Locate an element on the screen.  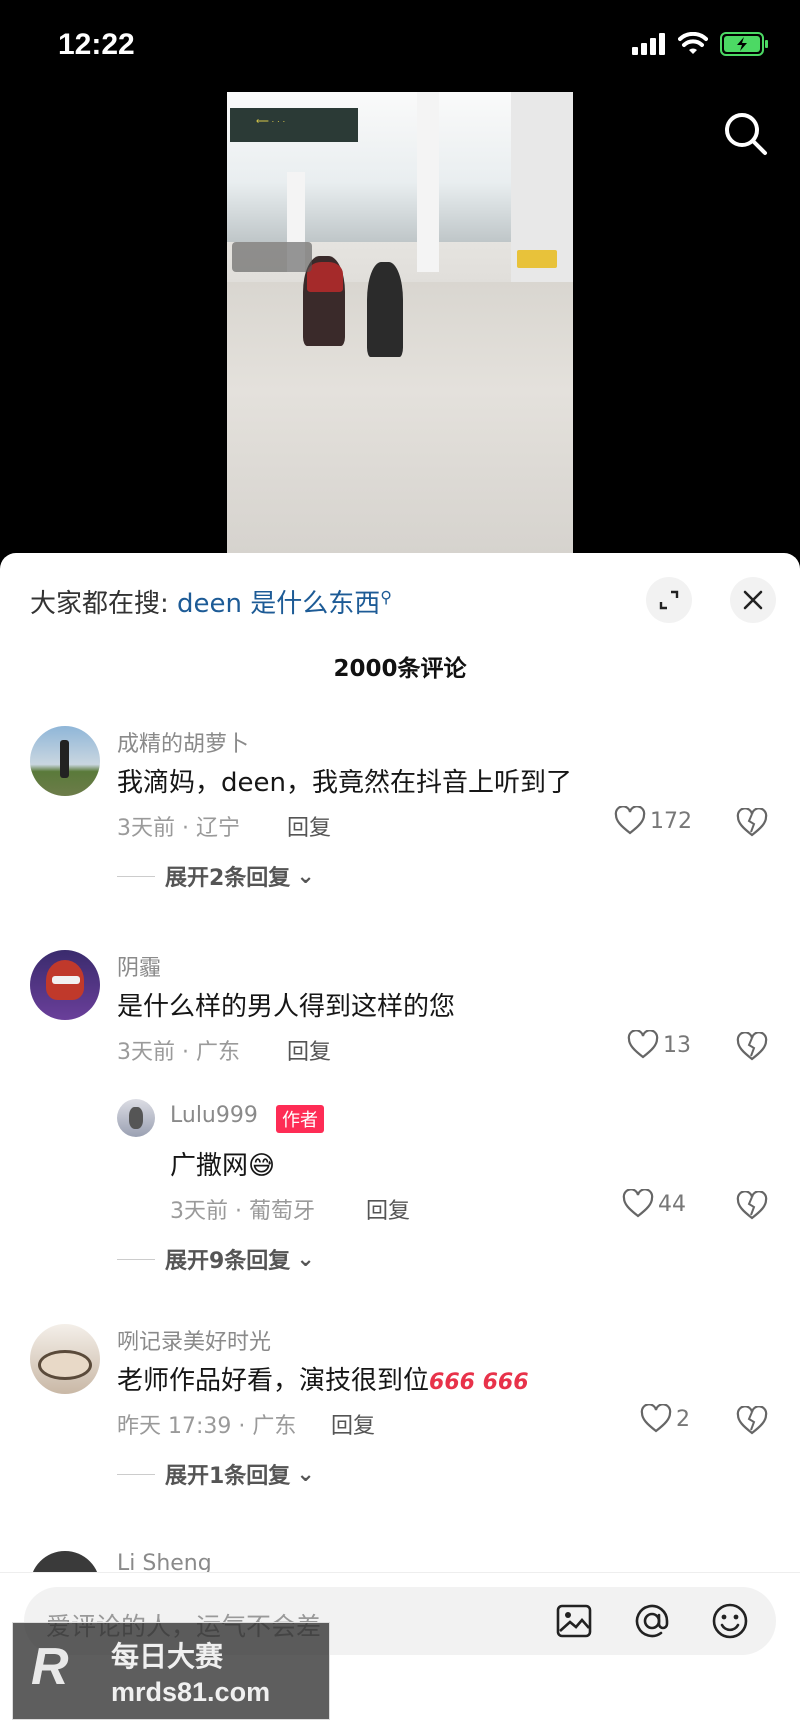
comment-text-body: 老师作品好看，演技很到位 is located at coordinates (273, 1381).